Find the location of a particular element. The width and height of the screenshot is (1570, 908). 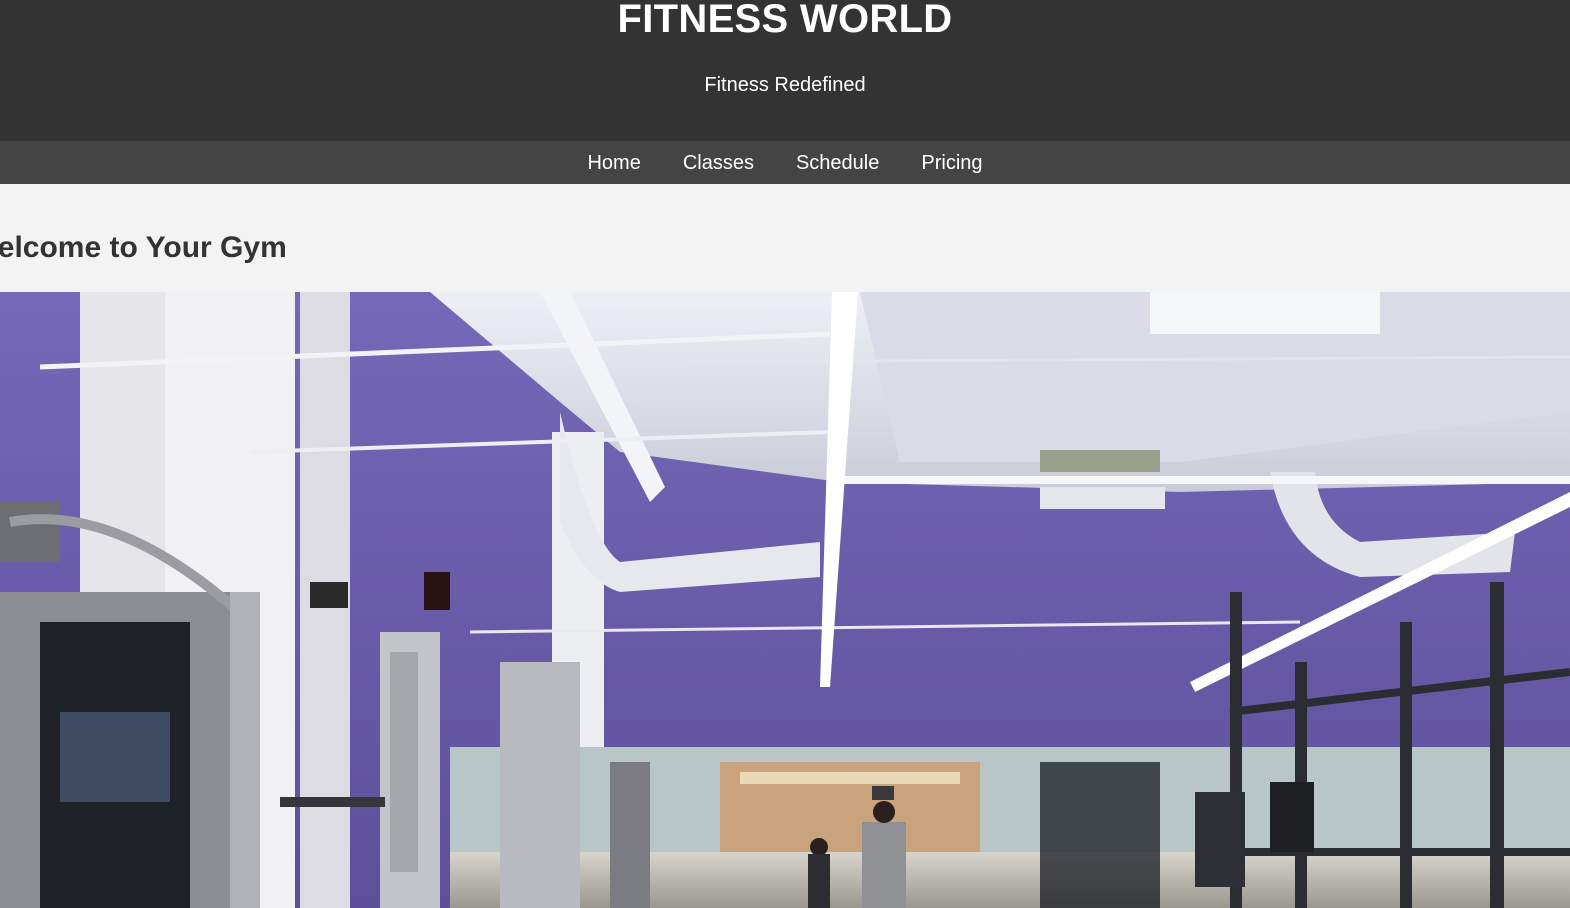

site-tagline: Fitness Redefined is located at coordinates (785, 85).